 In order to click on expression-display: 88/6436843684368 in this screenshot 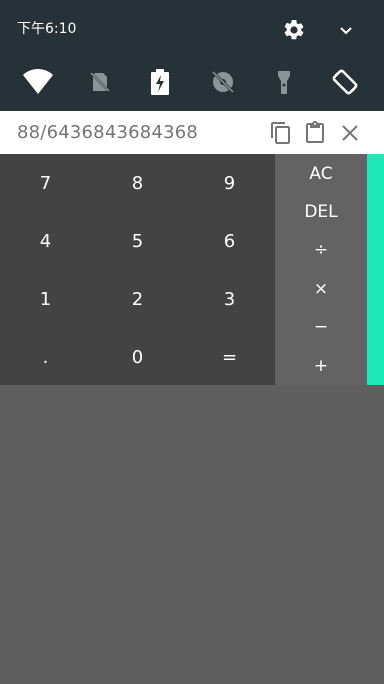, I will do `click(107, 132)`.